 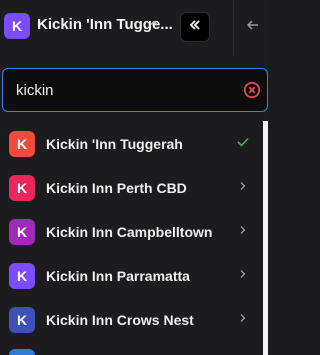 What do you see at coordinates (126, 90) in the screenshot?
I see `search-input` at bounding box center [126, 90].